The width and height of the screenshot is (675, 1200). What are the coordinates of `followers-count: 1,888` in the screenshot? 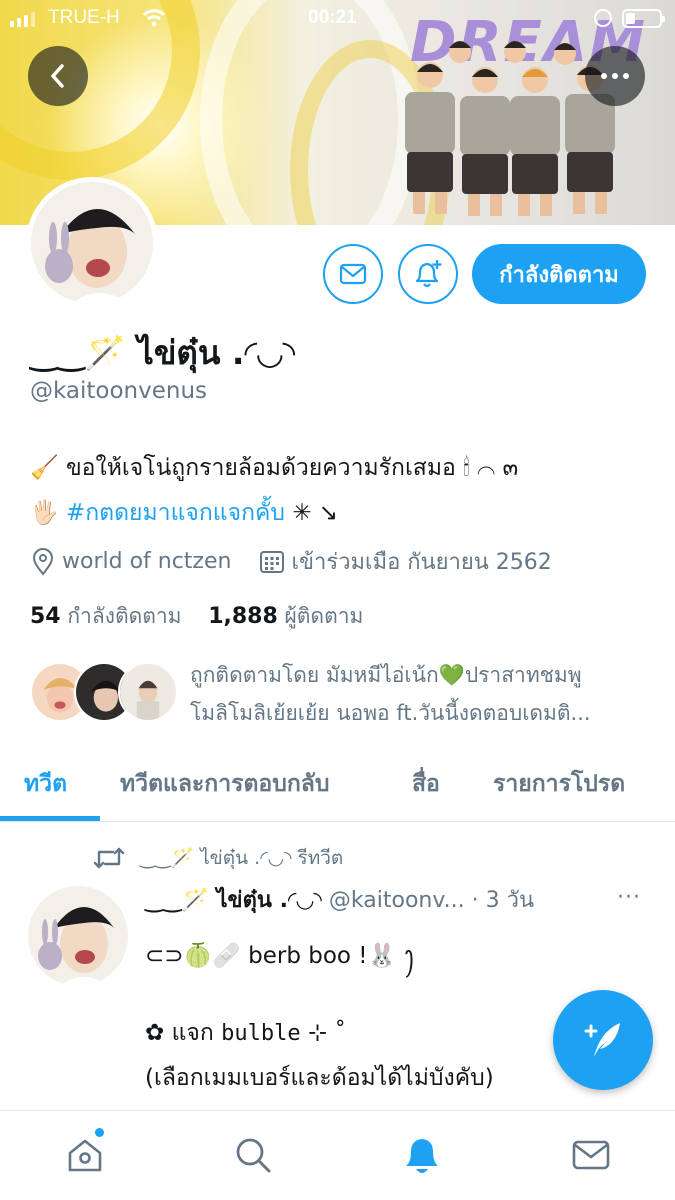 It's located at (243, 616).